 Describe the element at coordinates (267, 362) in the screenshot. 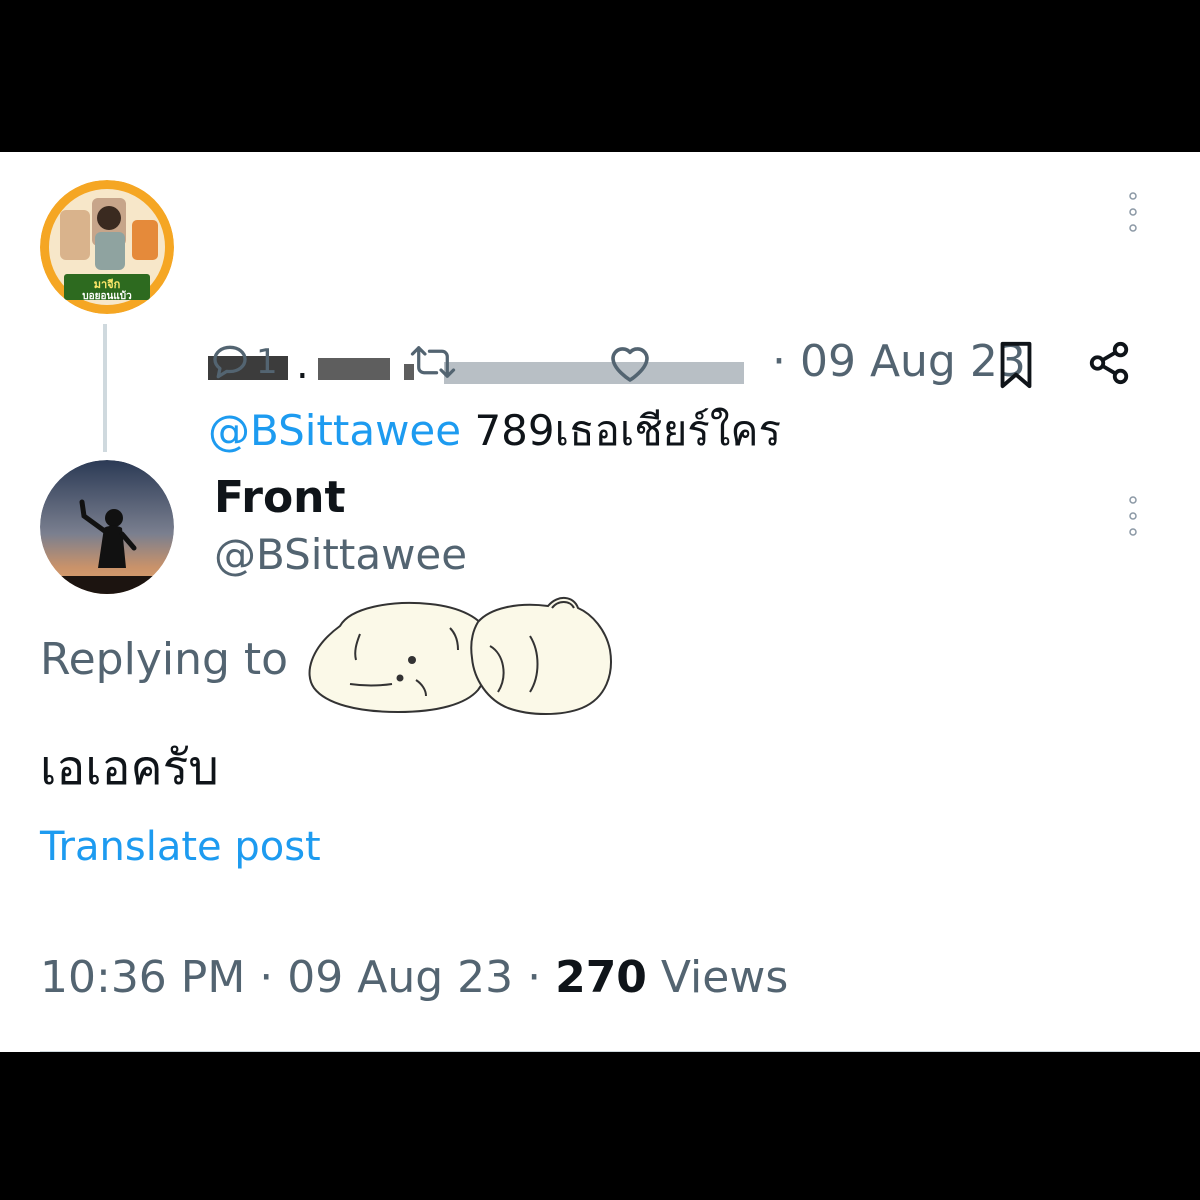

I see `reply-count: 1` at that location.